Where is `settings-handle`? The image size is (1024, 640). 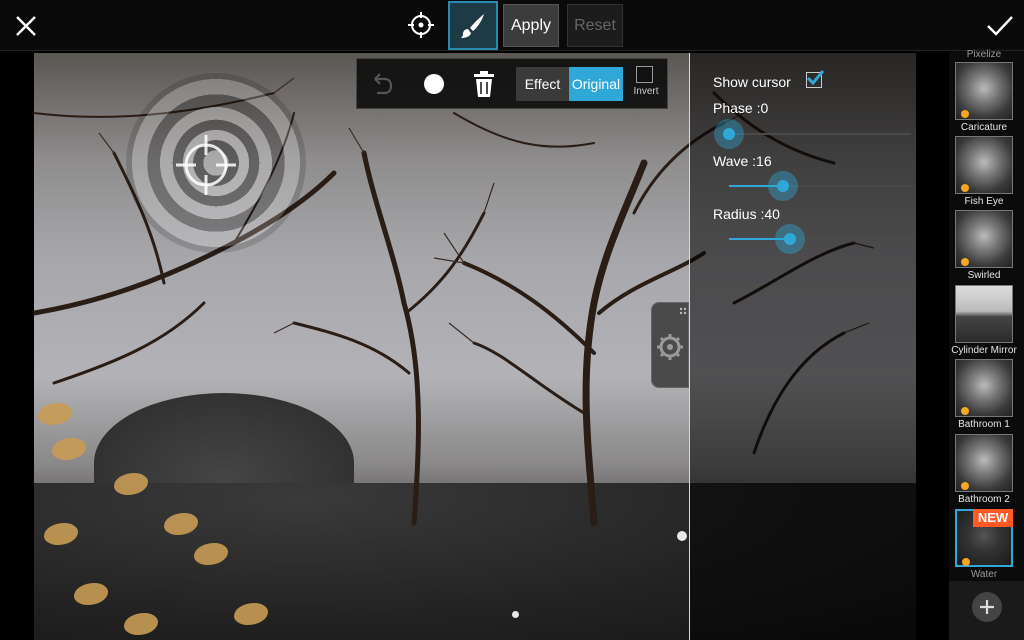
settings-handle is located at coordinates (670, 345).